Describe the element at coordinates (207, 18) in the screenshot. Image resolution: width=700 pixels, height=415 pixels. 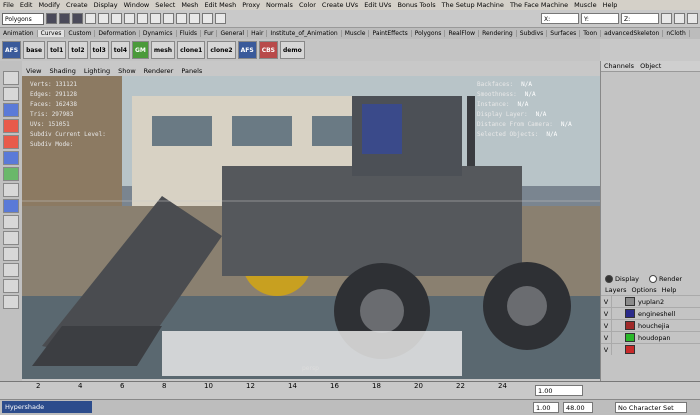
I see `ipr-render-icon` at that location.